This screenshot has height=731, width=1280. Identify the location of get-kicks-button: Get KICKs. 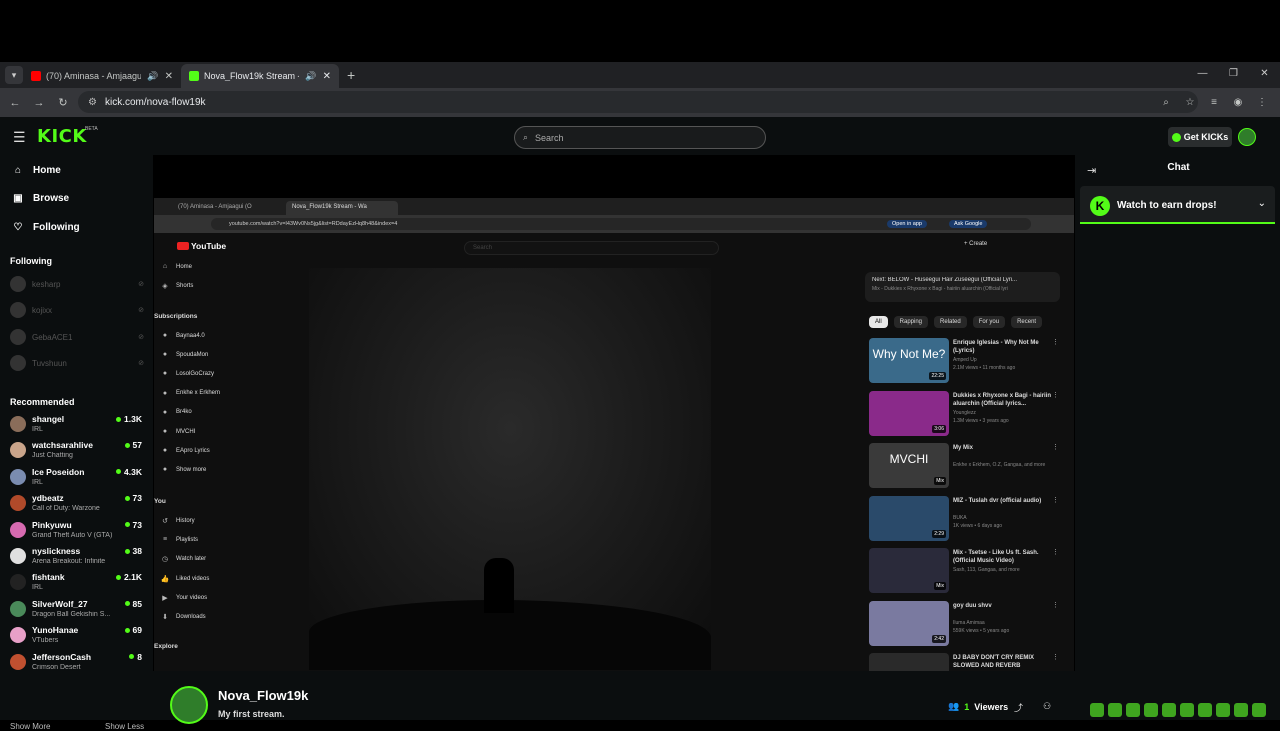
(1200, 137).